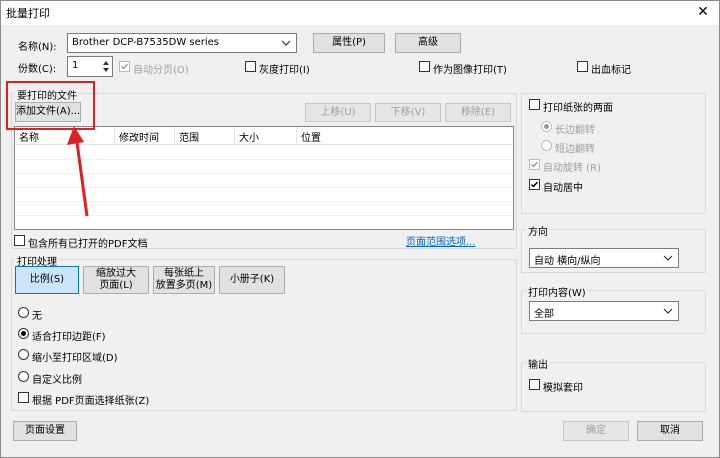 Image resolution: width=720 pixels, height=458 pixels. Describe the element at coordinates (184, 280) in the screenshot. I see `tab-multiple-pages: 每张纸上 放置多页(M)` at that location.